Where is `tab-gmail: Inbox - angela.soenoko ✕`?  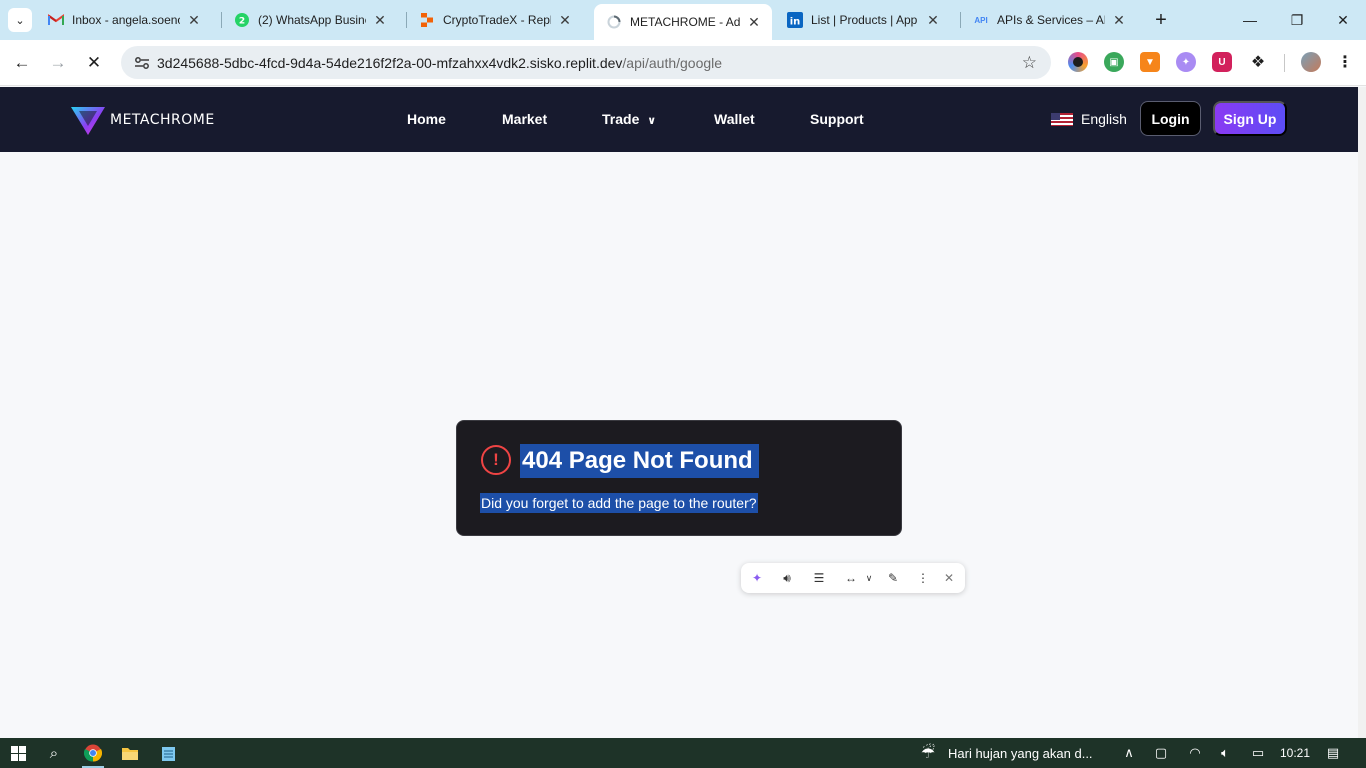
tab-gmail: Inbox - angela.soenoko ✕ is located at coordinates (124, 20).